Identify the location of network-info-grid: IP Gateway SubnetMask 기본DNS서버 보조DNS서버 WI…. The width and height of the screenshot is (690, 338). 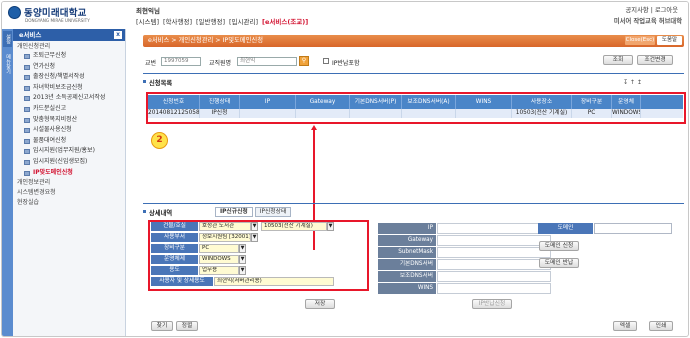
(464, 259).